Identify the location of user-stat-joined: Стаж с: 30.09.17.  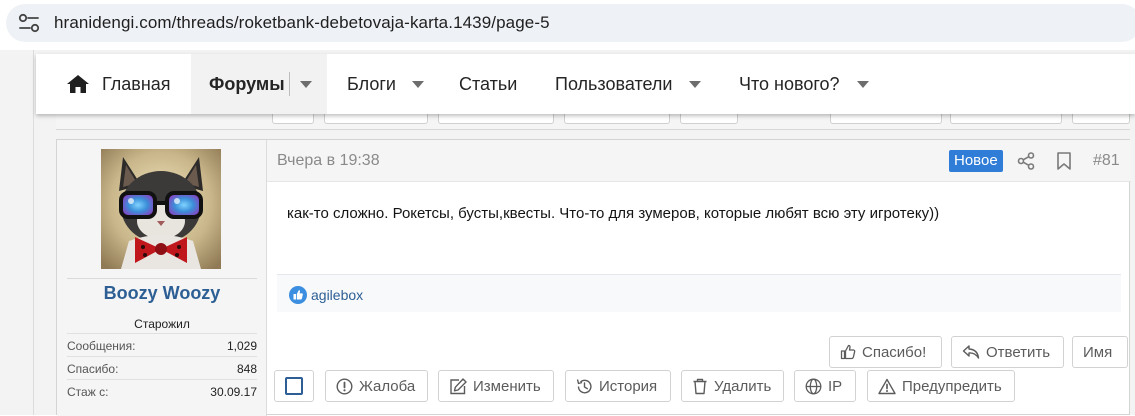
(162, 390).